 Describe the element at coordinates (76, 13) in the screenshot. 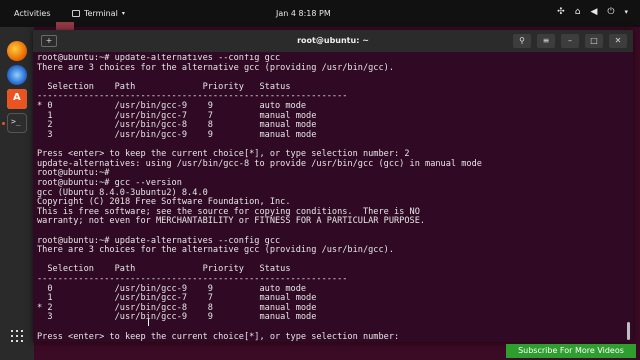

I see `terminal-app-icon` at that location.